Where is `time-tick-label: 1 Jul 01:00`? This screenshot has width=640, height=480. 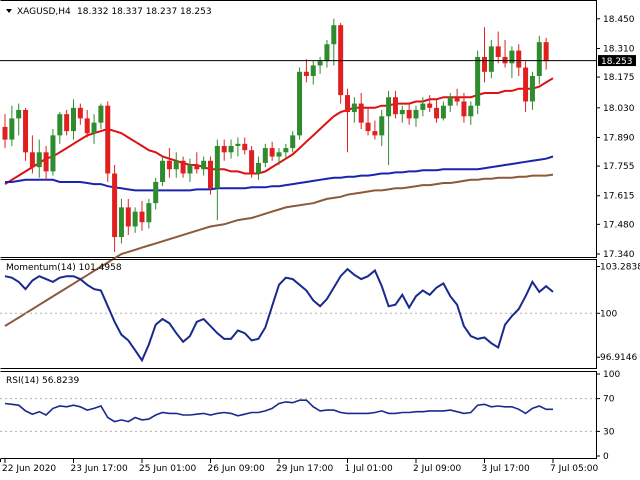 time-tick-label: 1 Jul 01:00 is located at coordinates (369, 469).